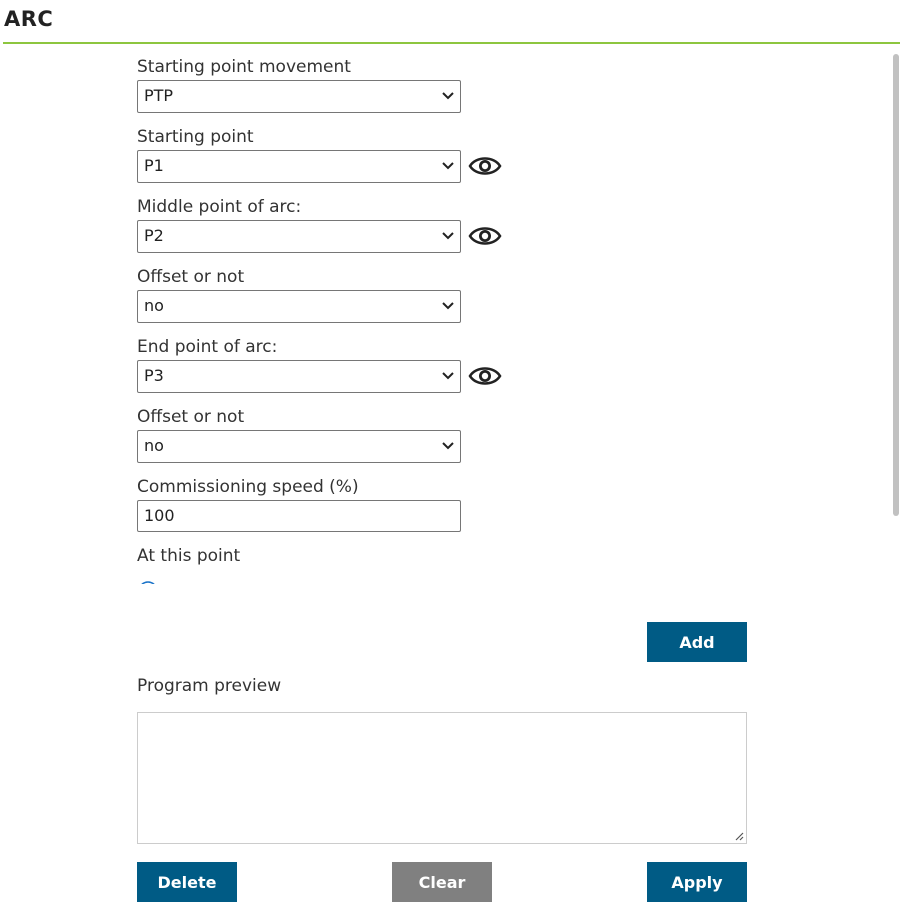 This screenshot has height=917, width=919. What do you see at coordinates (299, 166) in the screenshot?
I see `starting-point-select: P1` at bounding box center [299, 166].